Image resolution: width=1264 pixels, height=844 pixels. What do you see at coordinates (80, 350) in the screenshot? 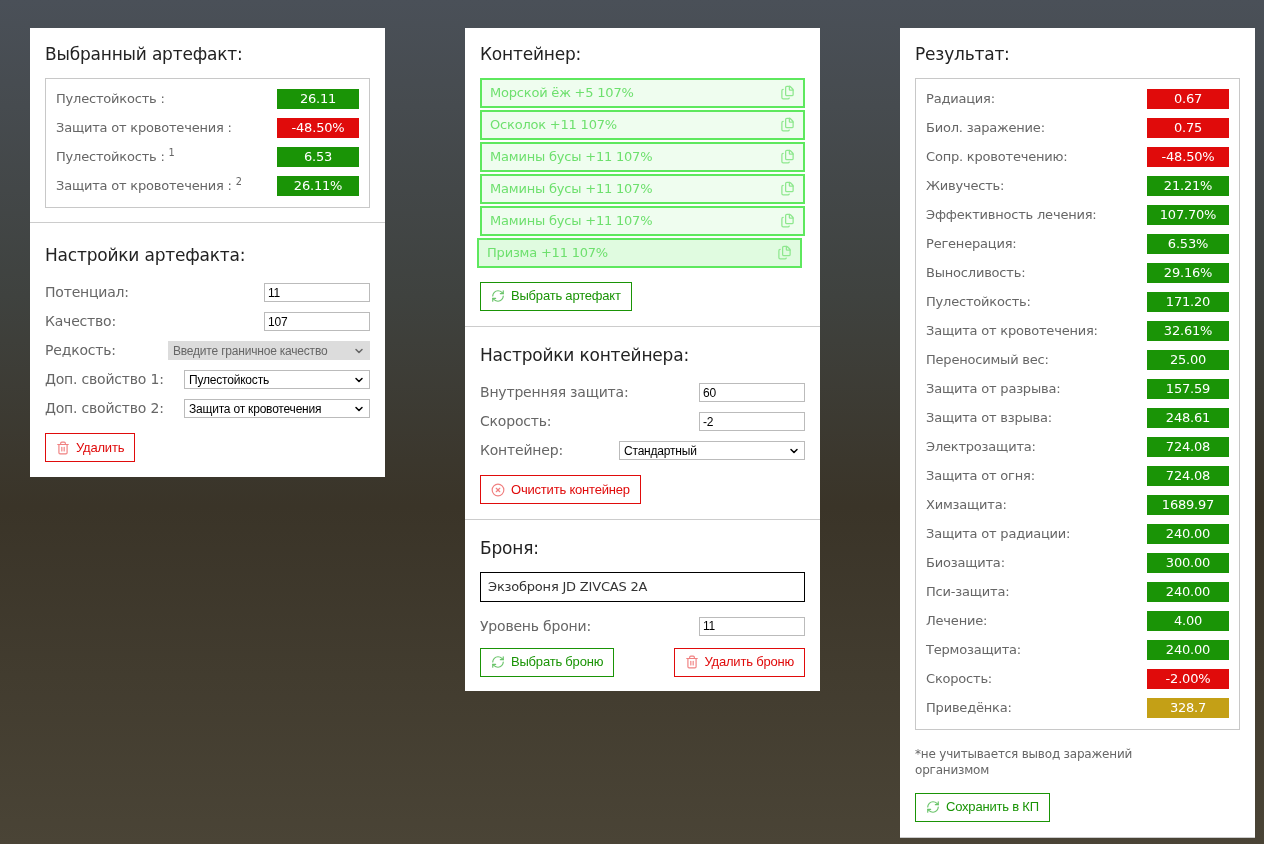
I see `field-label: Редкость:` at bounding box center [80, 350].